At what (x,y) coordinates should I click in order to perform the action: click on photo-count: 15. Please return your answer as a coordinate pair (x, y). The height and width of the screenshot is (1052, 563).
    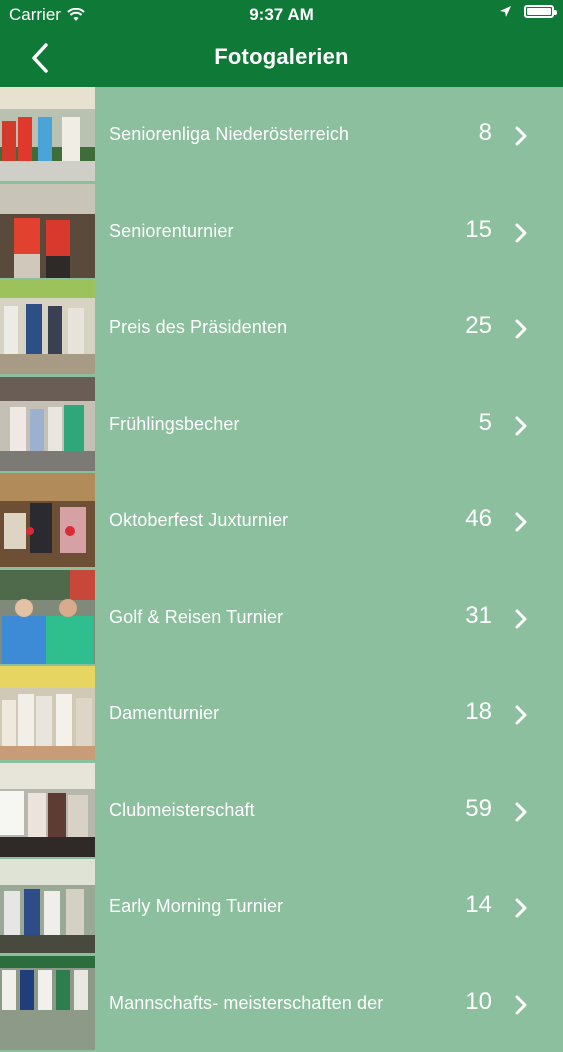
    Looking at the image, I should click on (478, 230).